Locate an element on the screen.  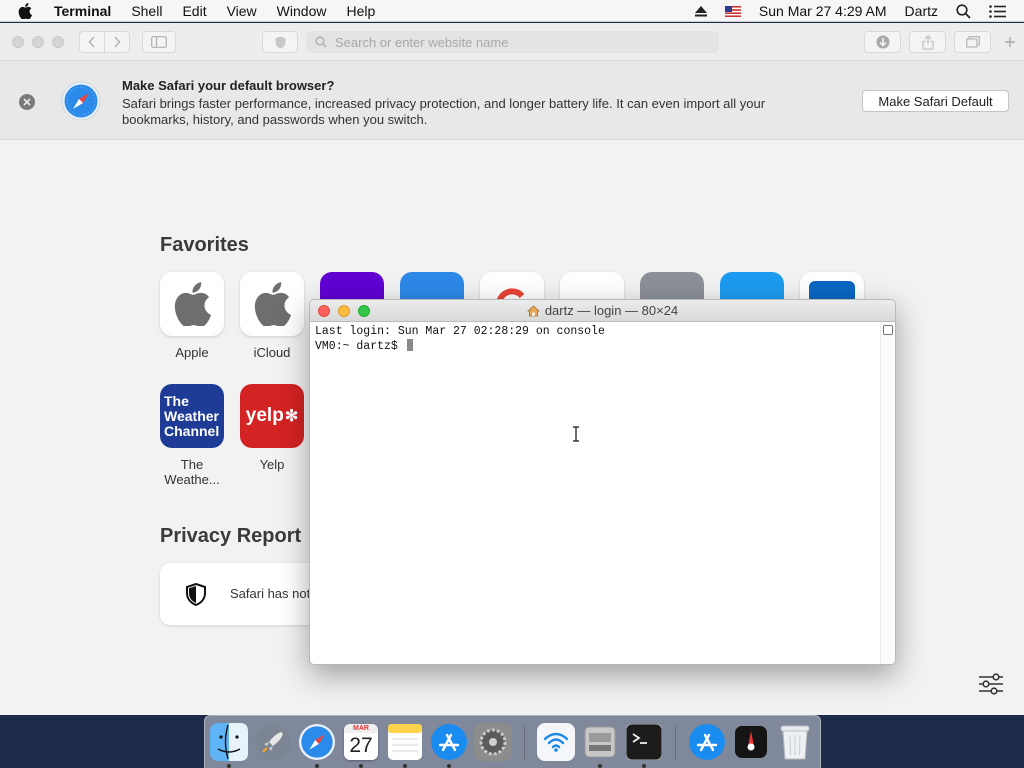
weather-tile-line: Weather is located at coordinates (191, 415).